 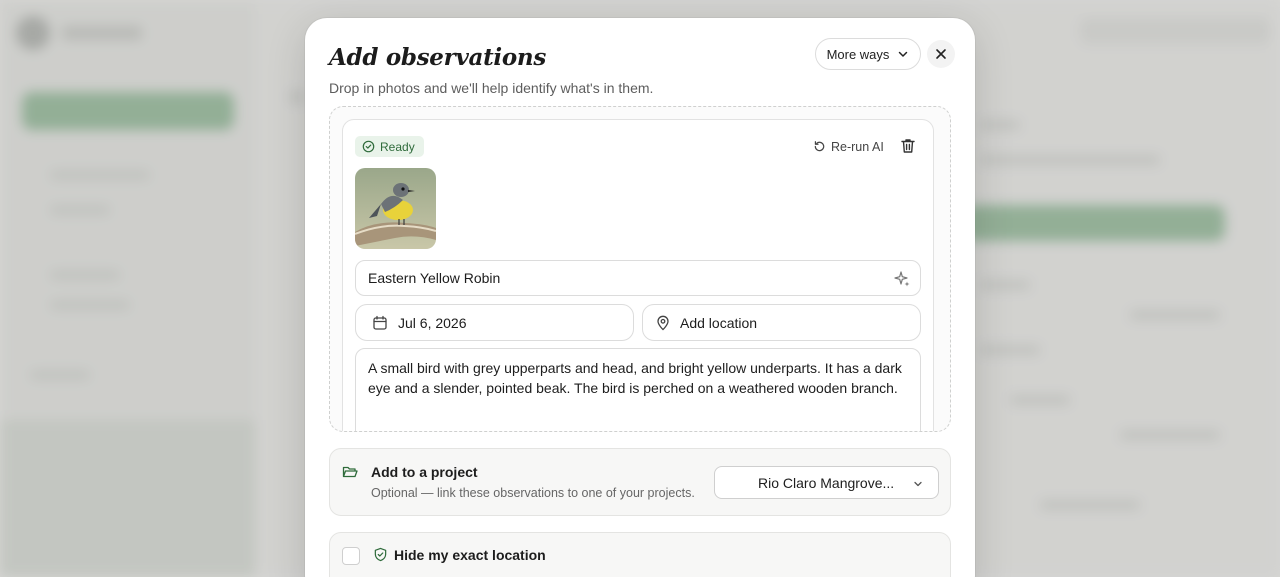 What do you see at coordinates (351, 556) in the screenshot?
I see `hide-location-checkbox` at bounding box center [351, 556].